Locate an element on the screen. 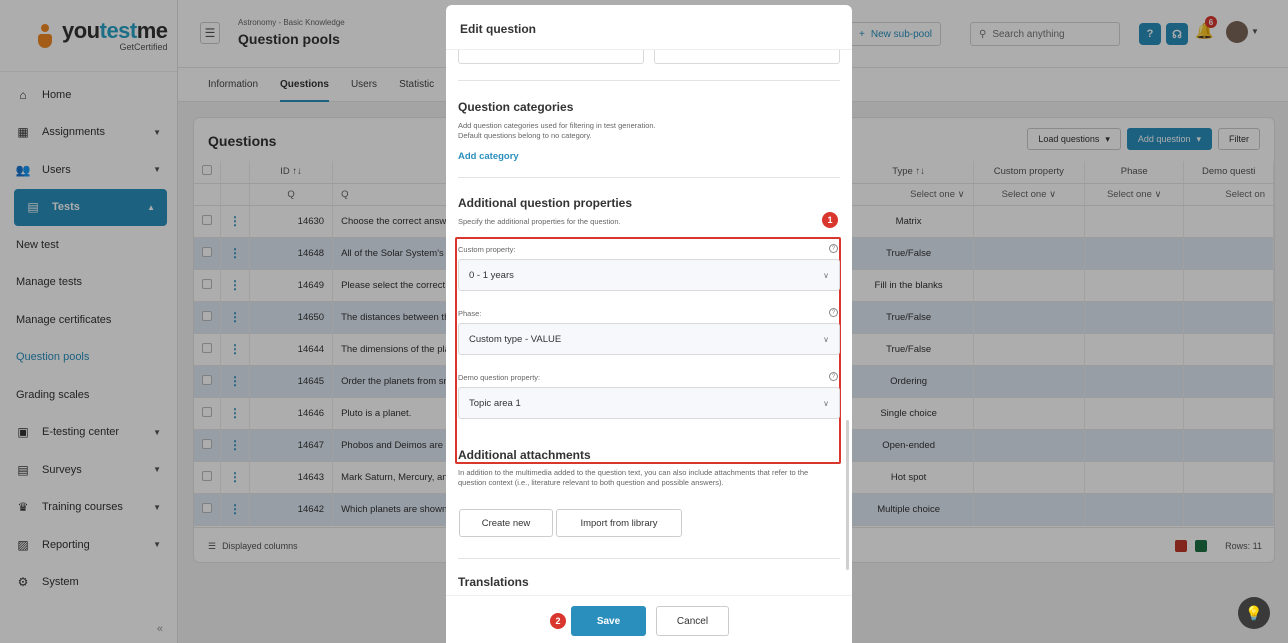 The width and height of the screenshot is (1288, 643). phase-select: Custom type - VALUE ∨ is located at coordinates (649, 339).